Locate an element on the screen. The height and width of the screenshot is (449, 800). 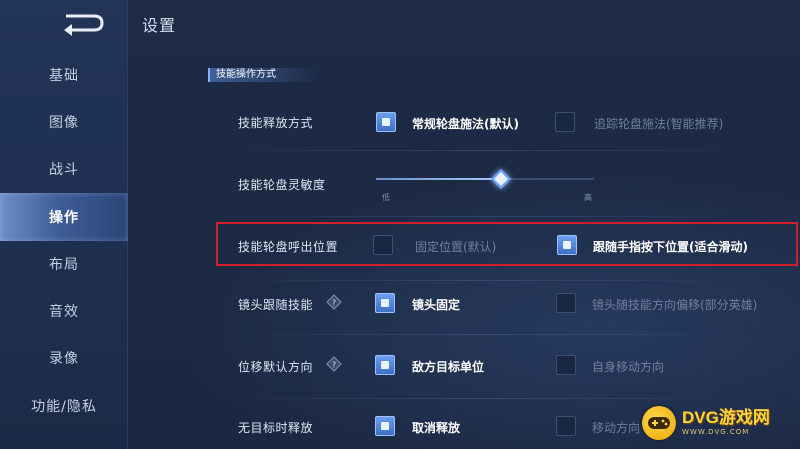
cancel-release-checkbox is located at coordinates (385, 426).